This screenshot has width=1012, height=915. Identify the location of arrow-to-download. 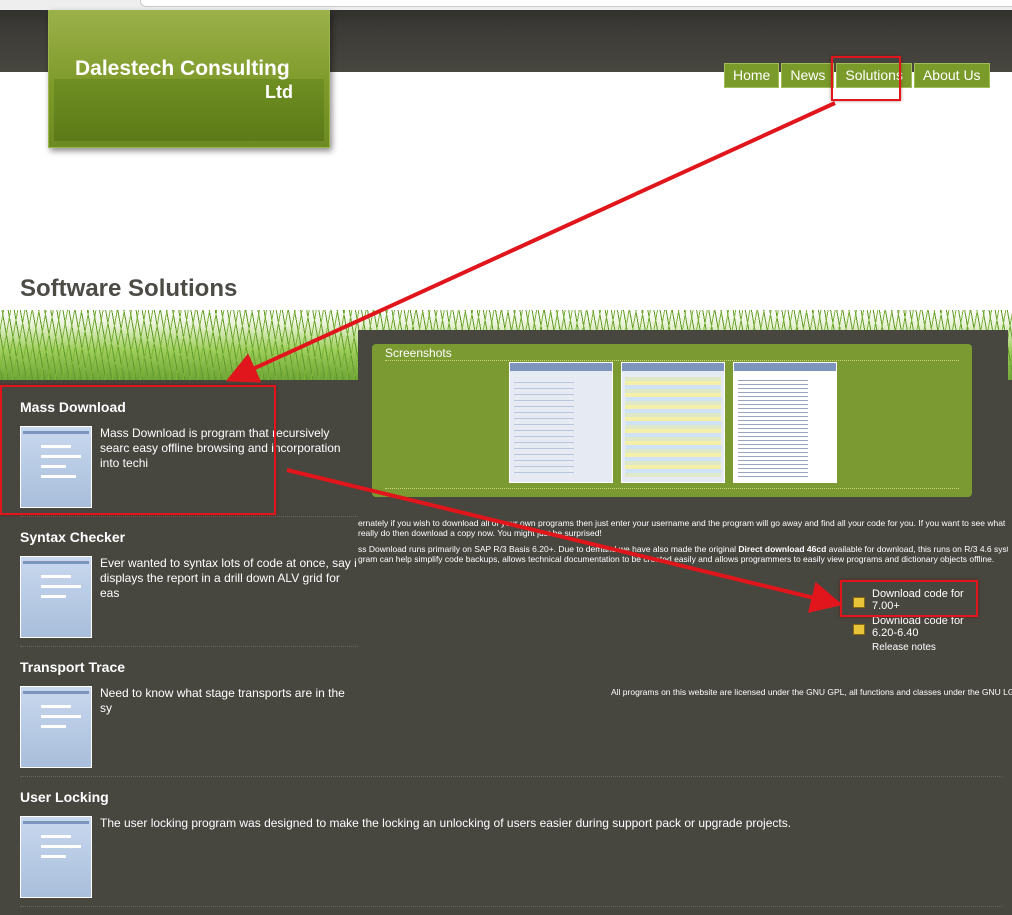
(564, 540).